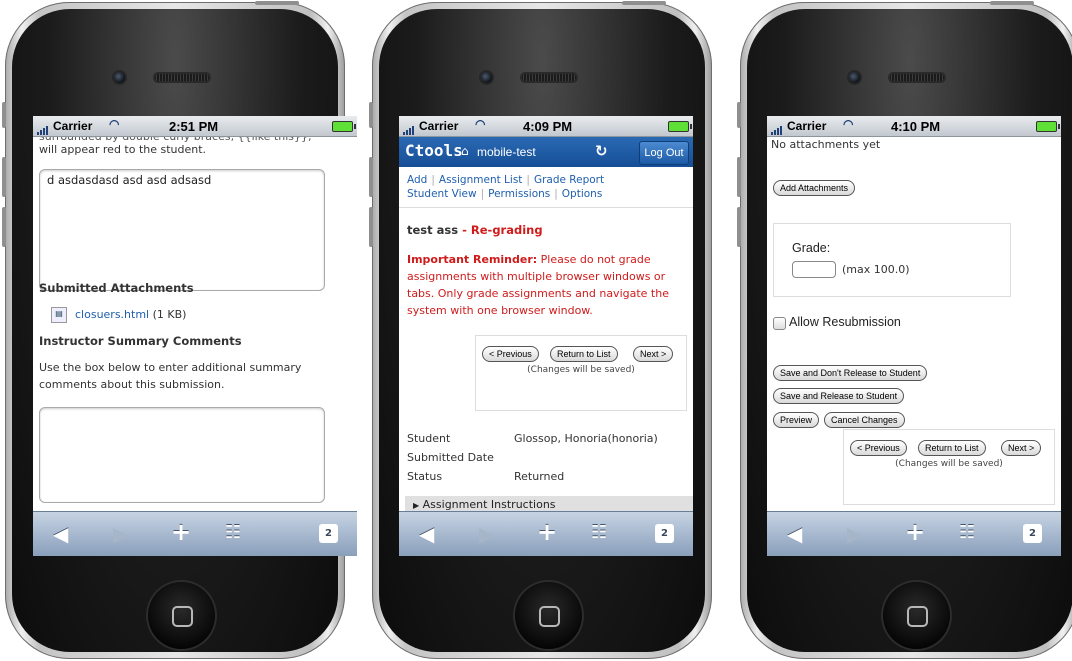  Describe the element at coordinates (546, 152) in the screenshot. I see `ctools-header: Ctools ⌂ mobile-test ↻ Log Out` at that location.